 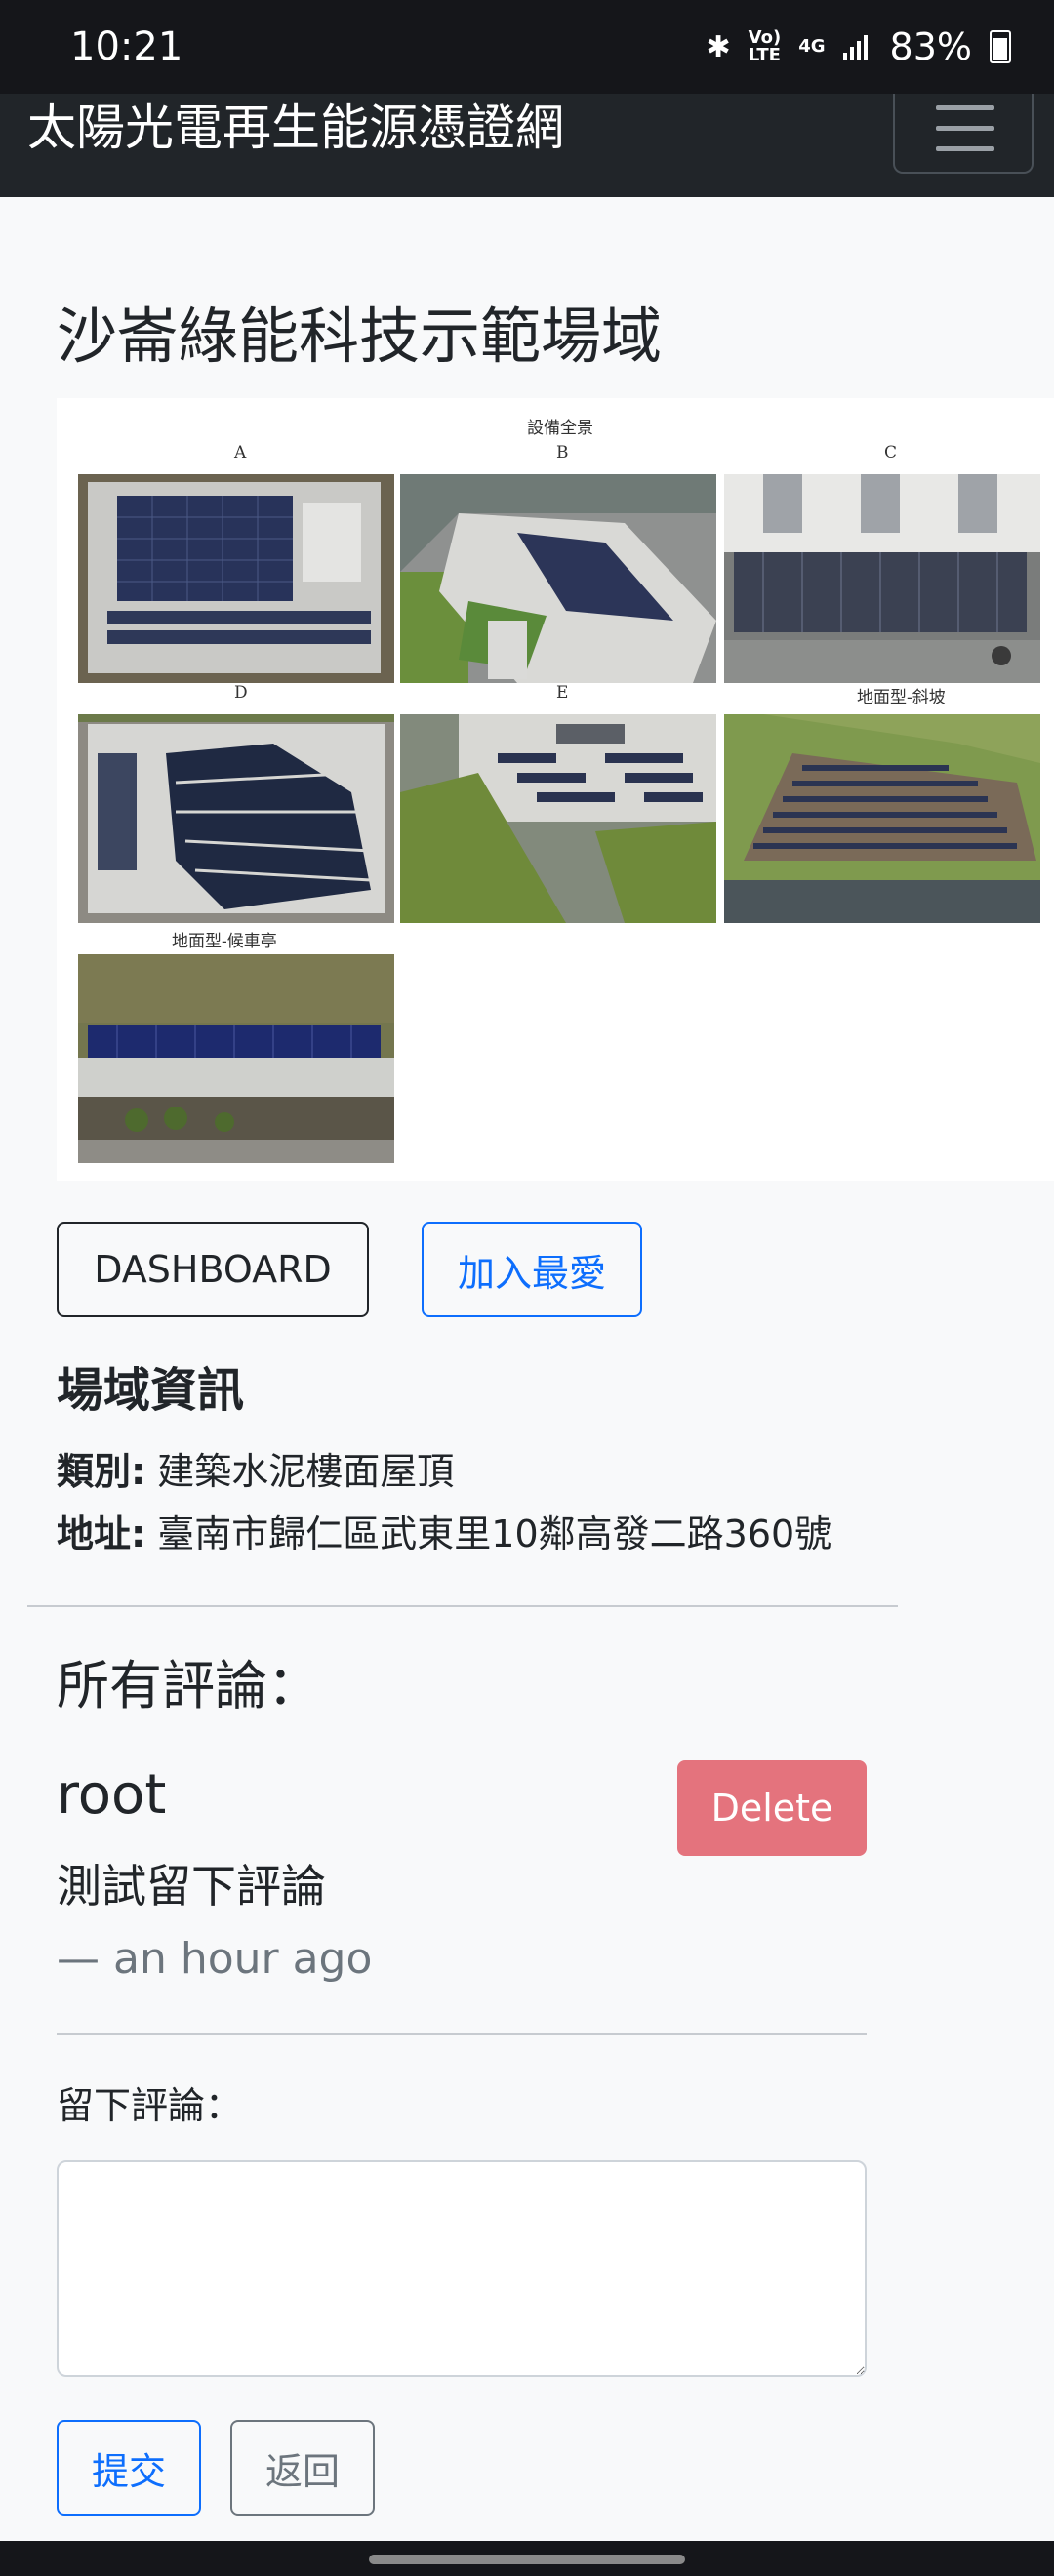 What do you see at coordinates (215, 1959) in the screenshot?
I see `comment-time: — an hour ago` at bounding box center [215, 1959].